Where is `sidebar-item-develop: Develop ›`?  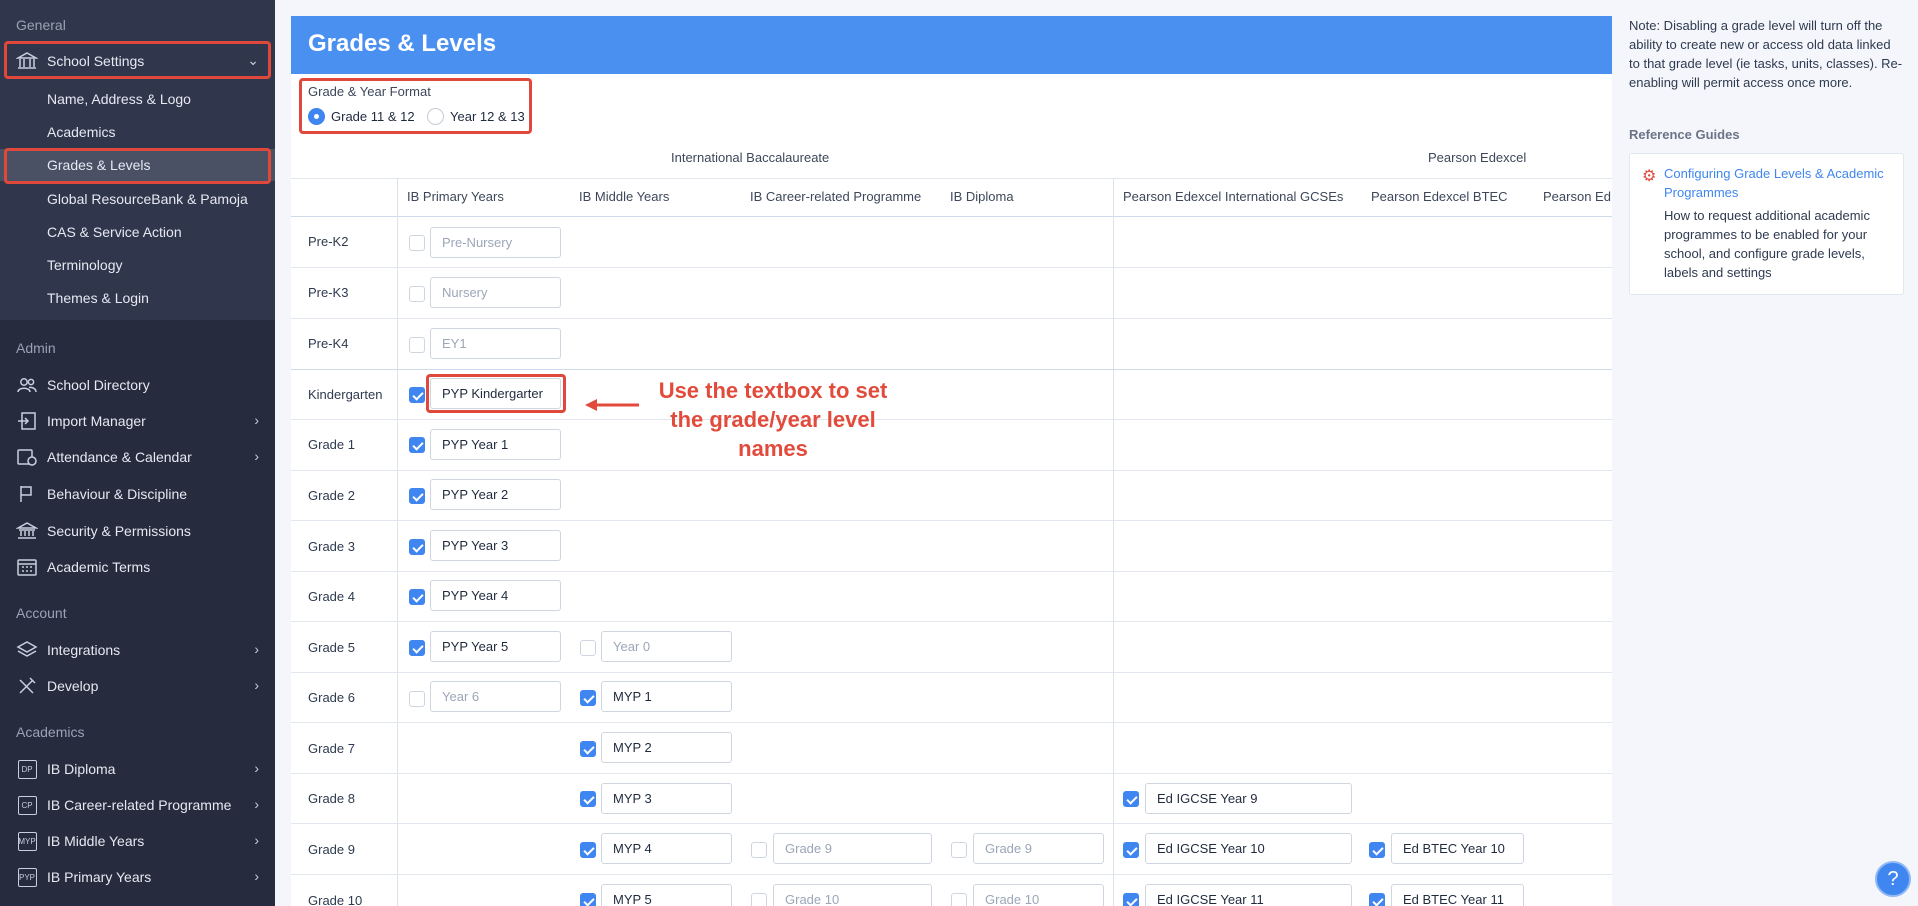
sidebar-item-develop: Develop › is located at coordinates (137, 686).